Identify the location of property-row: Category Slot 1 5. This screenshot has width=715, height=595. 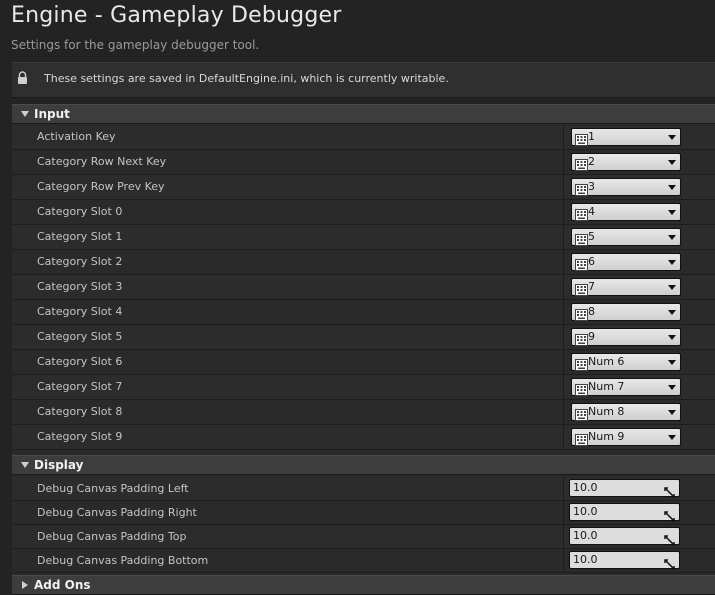
(363, 237).